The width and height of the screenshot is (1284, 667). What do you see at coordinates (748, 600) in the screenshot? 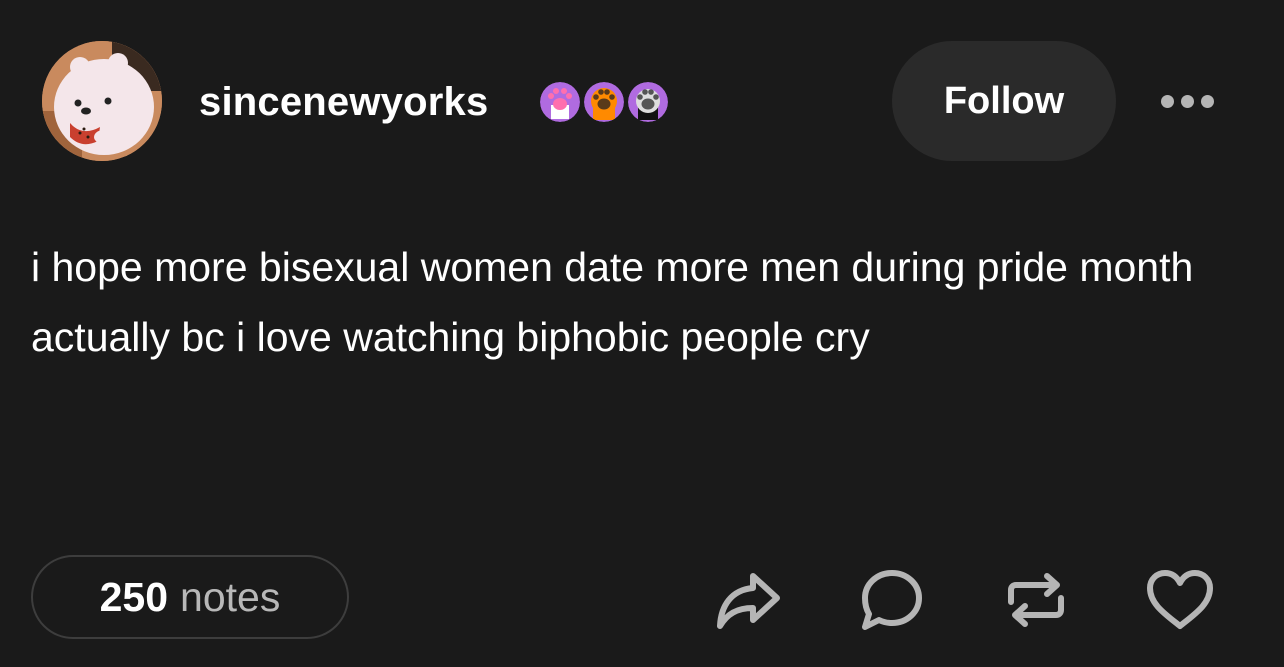
I see `share-icon` at bounding box center [748, 600].